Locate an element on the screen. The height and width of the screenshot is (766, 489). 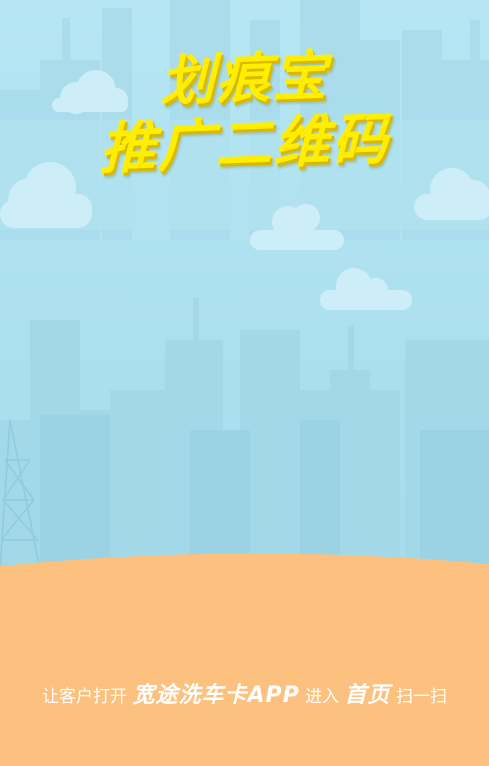
instruction-middle: 进入 is located at coordinates (322, 697).